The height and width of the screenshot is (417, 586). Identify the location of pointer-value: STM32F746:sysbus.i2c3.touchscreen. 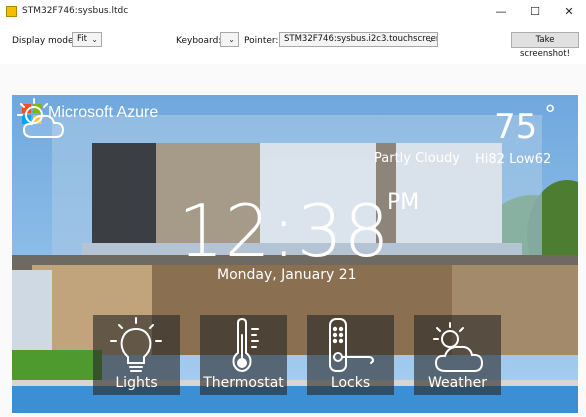
(361, 39).